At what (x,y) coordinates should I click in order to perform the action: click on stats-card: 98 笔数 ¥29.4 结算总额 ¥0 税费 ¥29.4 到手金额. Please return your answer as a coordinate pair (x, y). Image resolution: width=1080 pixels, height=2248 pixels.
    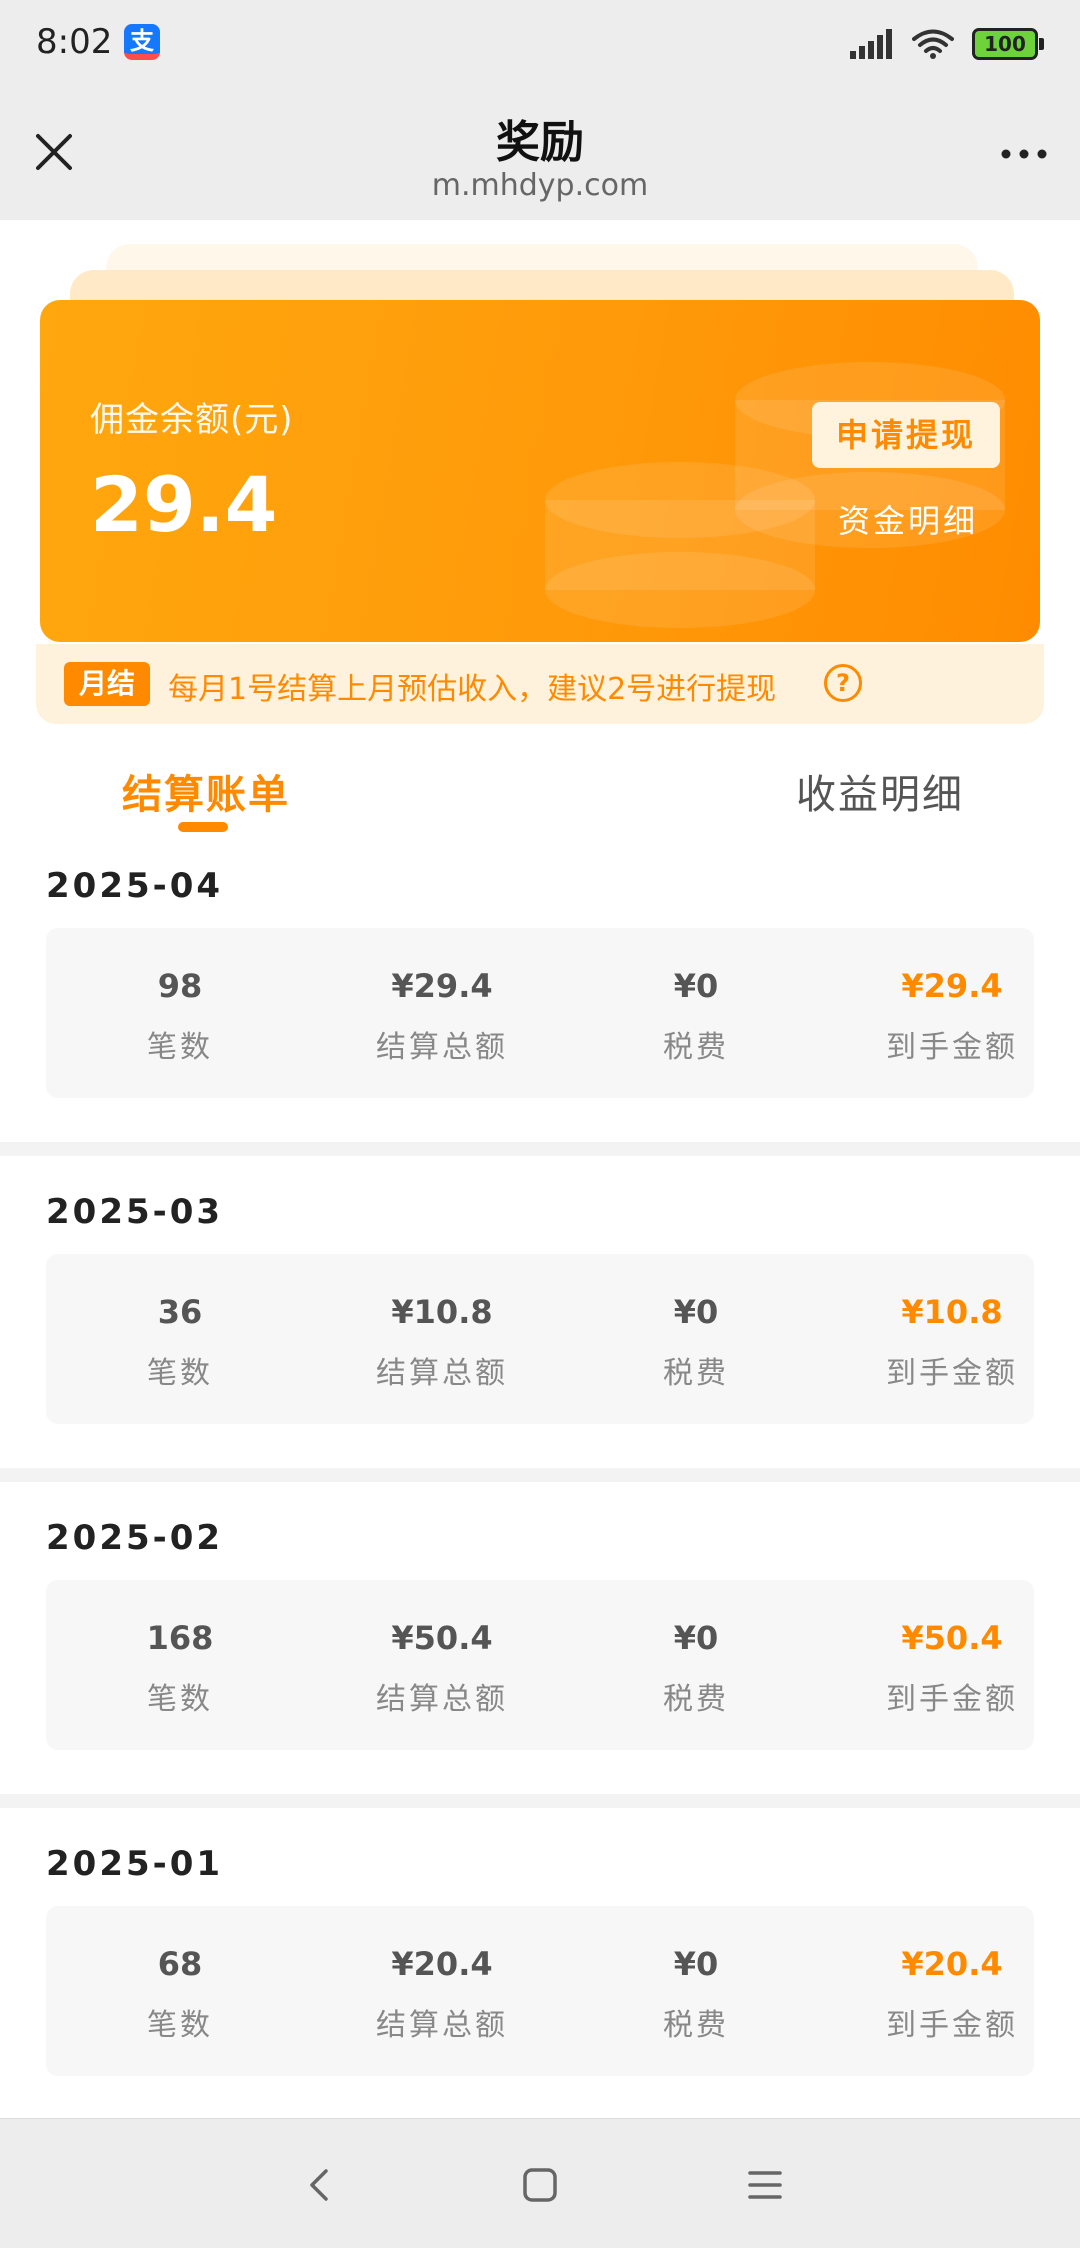
    Looking at the image, I should click on (540, 1013).